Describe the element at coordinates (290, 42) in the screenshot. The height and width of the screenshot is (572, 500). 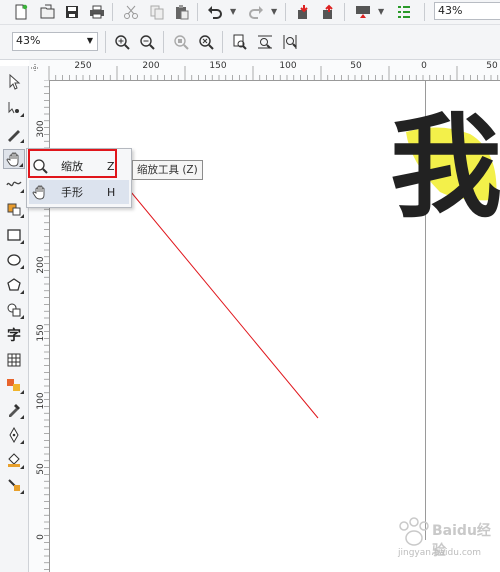
I see `zoom-height-icon` at that location.